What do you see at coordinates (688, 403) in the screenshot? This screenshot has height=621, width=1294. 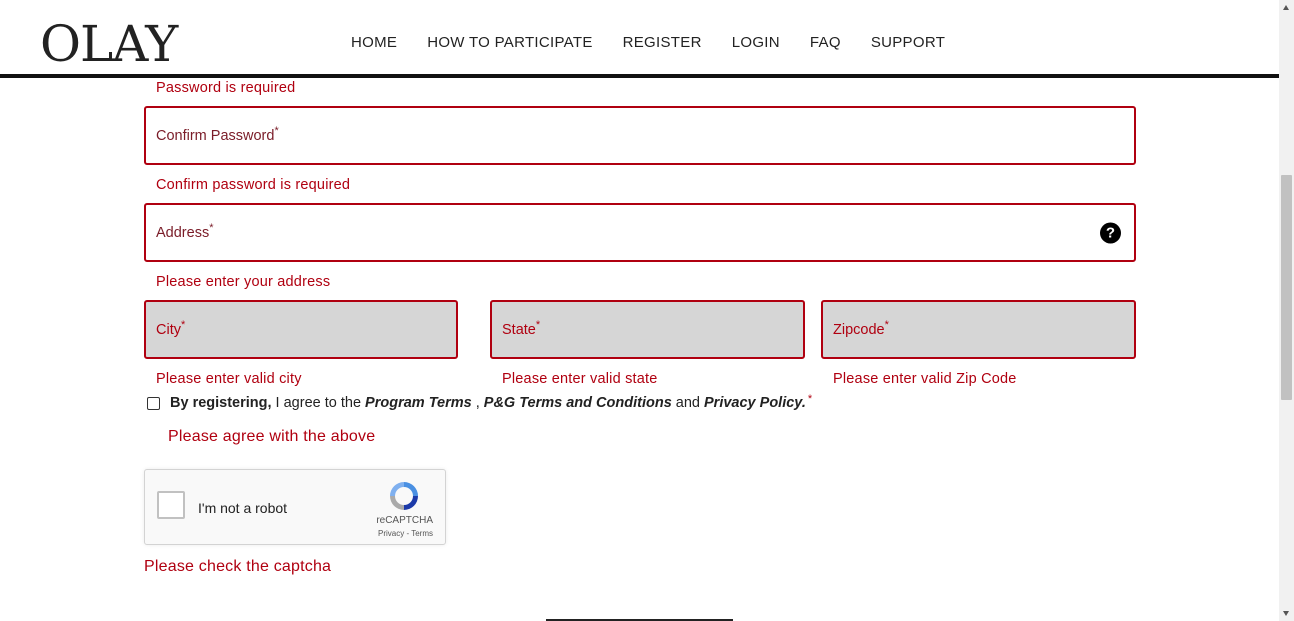 I see `agree-and: and` at bounding box center [688, 403].